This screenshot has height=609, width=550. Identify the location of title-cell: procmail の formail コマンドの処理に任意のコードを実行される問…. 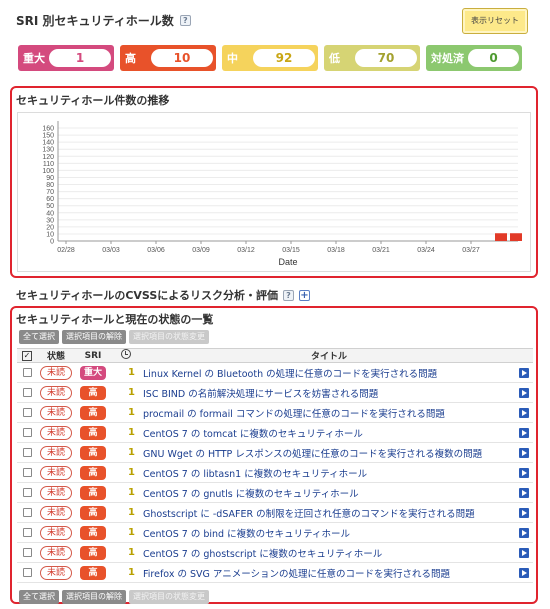
(328, 413).